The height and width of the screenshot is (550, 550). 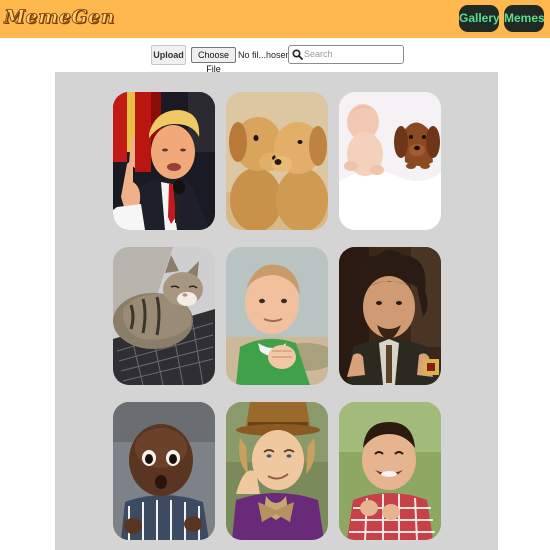 I want to click on top-hat-man-image, so click(x=277, y=471).